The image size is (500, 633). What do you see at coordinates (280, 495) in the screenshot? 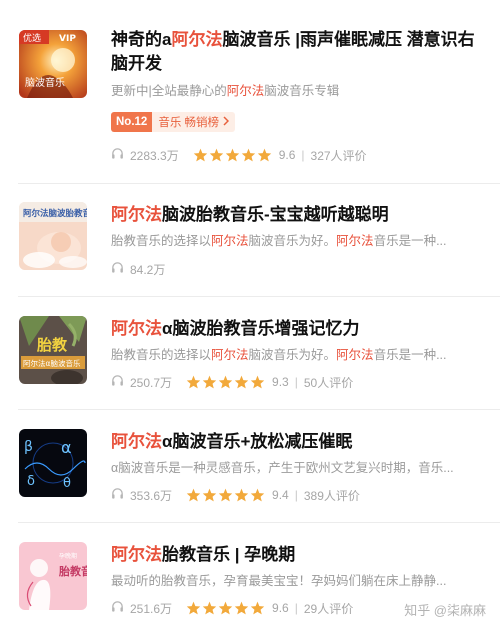
I see `rating-score: 9.4` at bounding box center [280, 495].